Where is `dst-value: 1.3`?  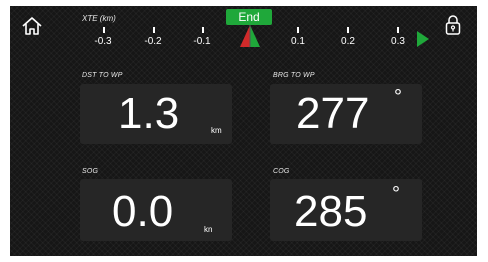
dst-value: 1.3 is located at coordinates (149, 113).